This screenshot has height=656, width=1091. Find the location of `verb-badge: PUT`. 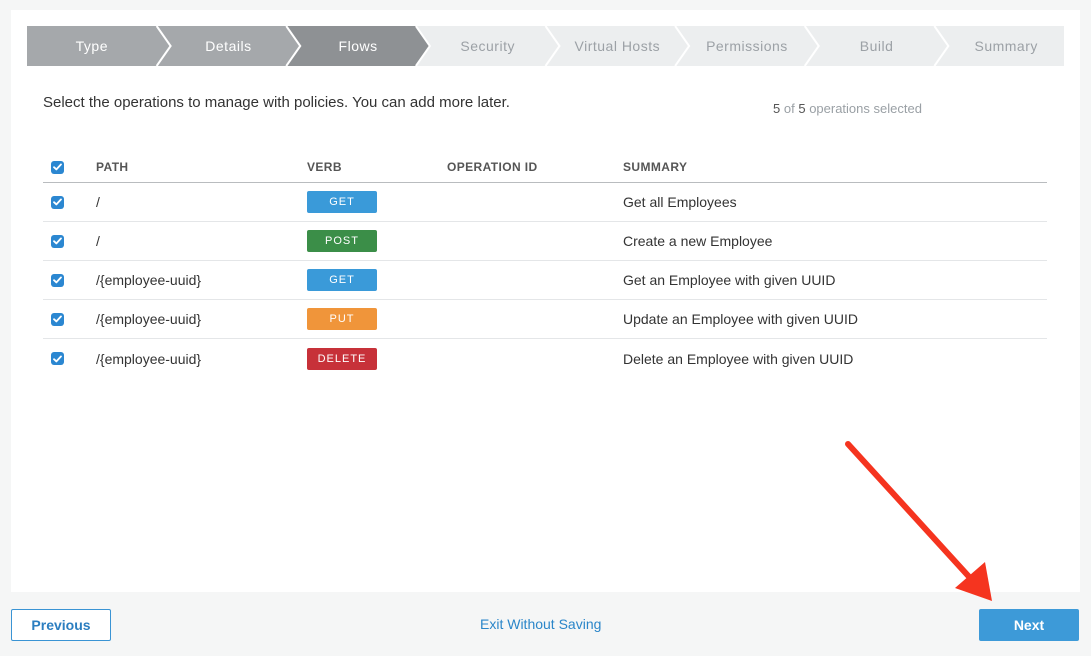

verb-badge: PUT is located at coordinates (342, 319).